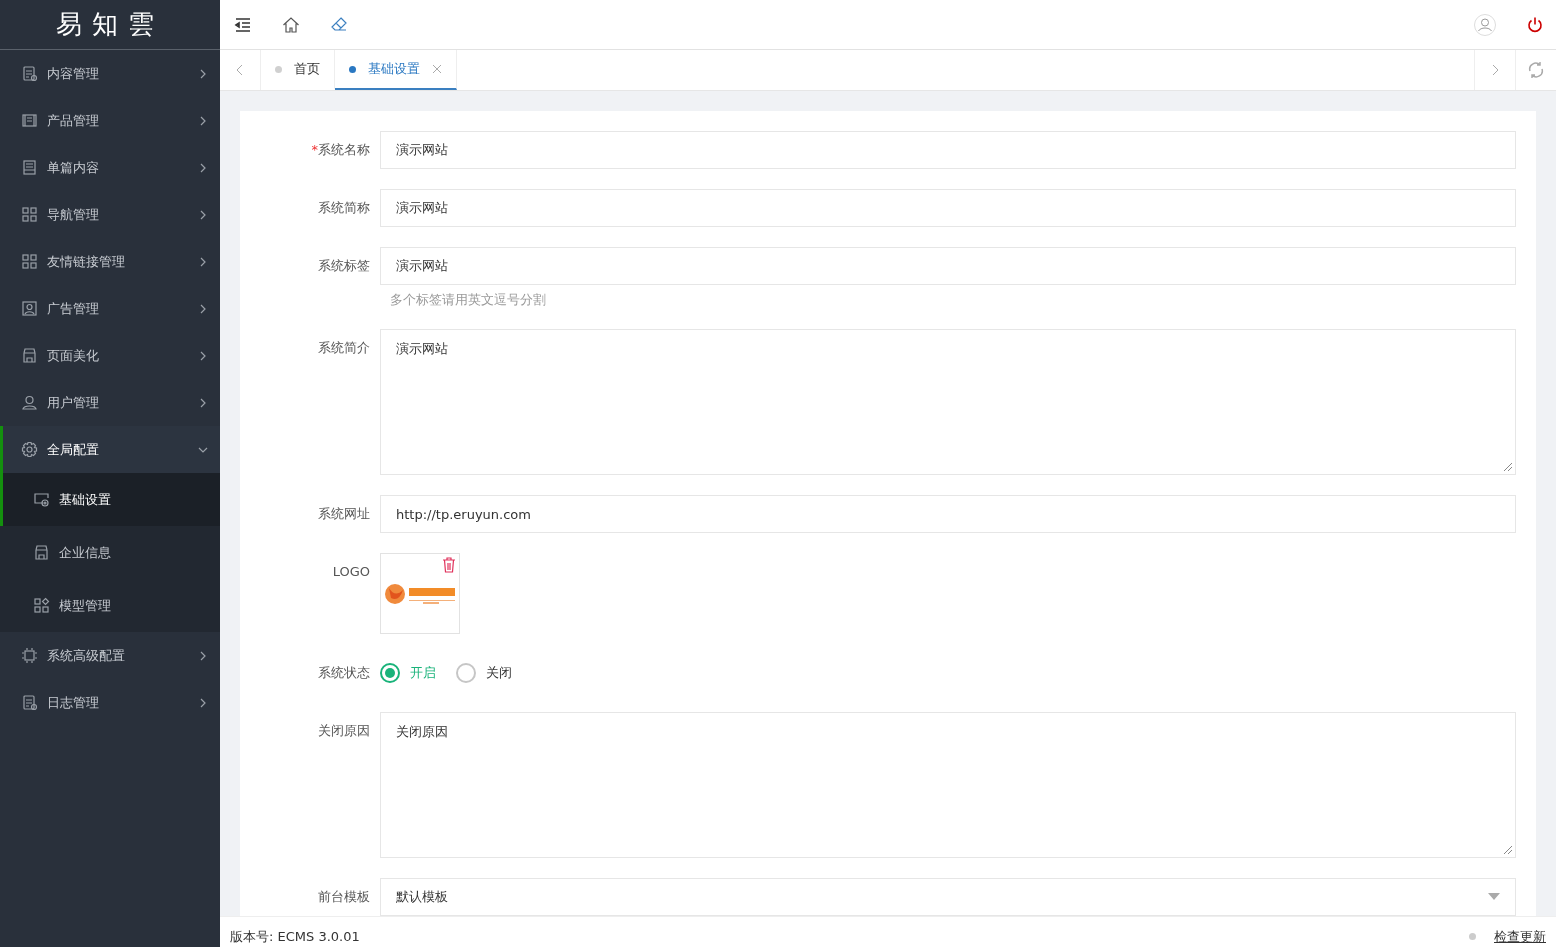 Image resolution: width=1556 pixels, height=947 pixels. What do you see at coordinates (41, 605) in the screenshot?
I see `blocks-icon` at bounding box center [41, 605].